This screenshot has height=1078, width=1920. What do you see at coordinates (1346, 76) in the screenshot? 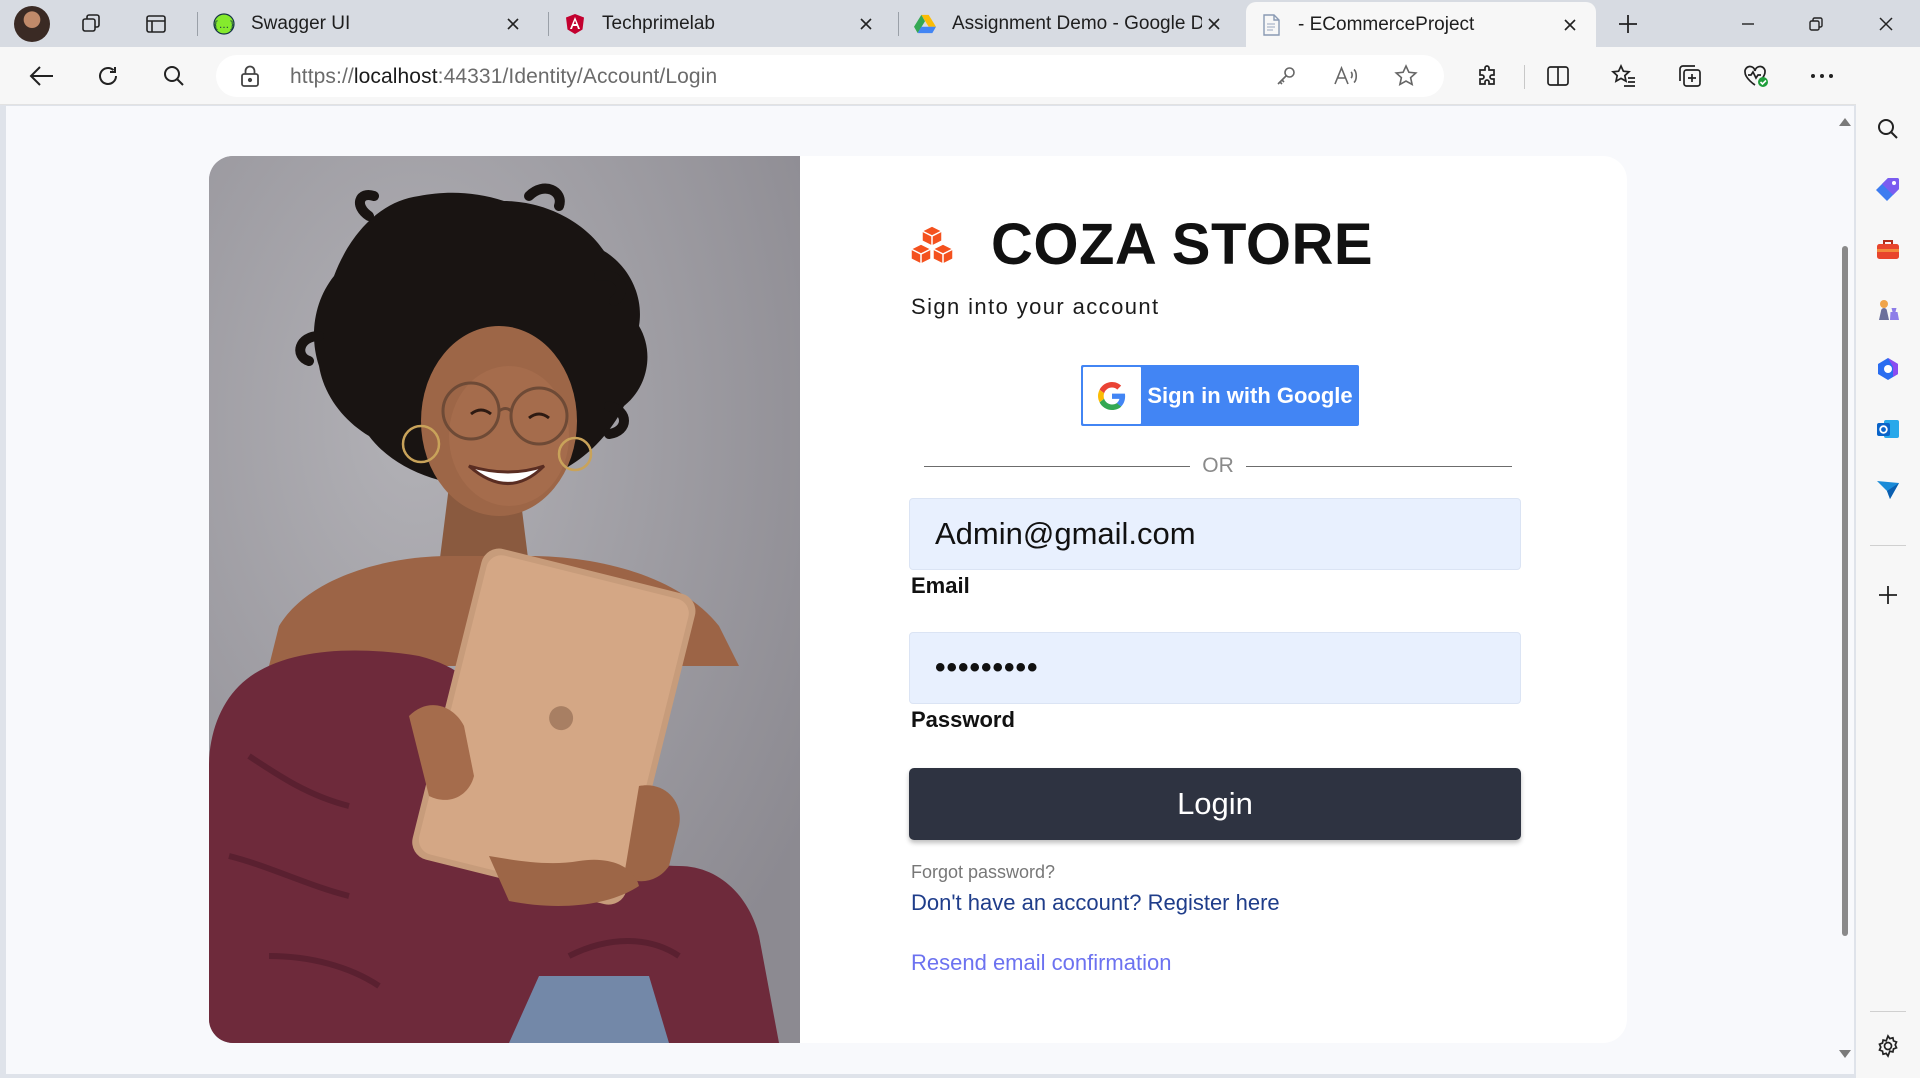
I see `read-aloud-icon` at bounding box center [1346, 76].